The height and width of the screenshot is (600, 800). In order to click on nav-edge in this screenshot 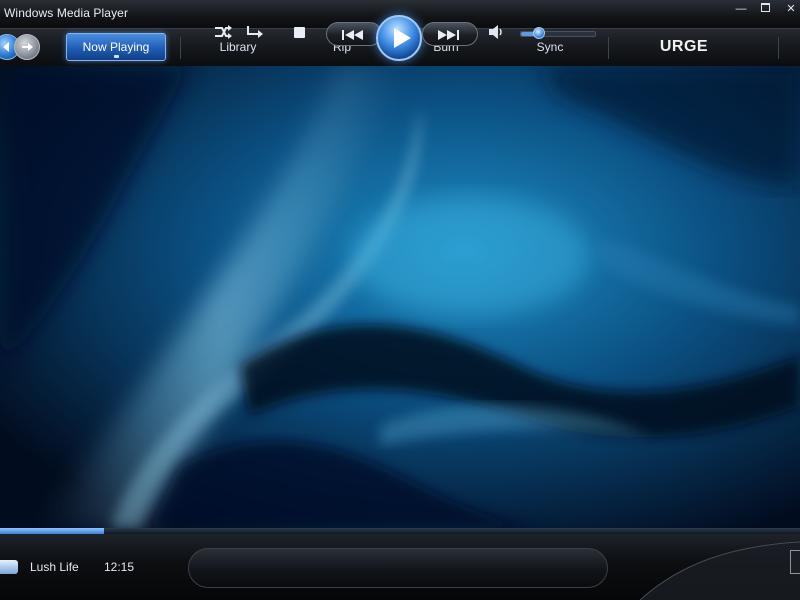, I will do `click(789, 48)`.